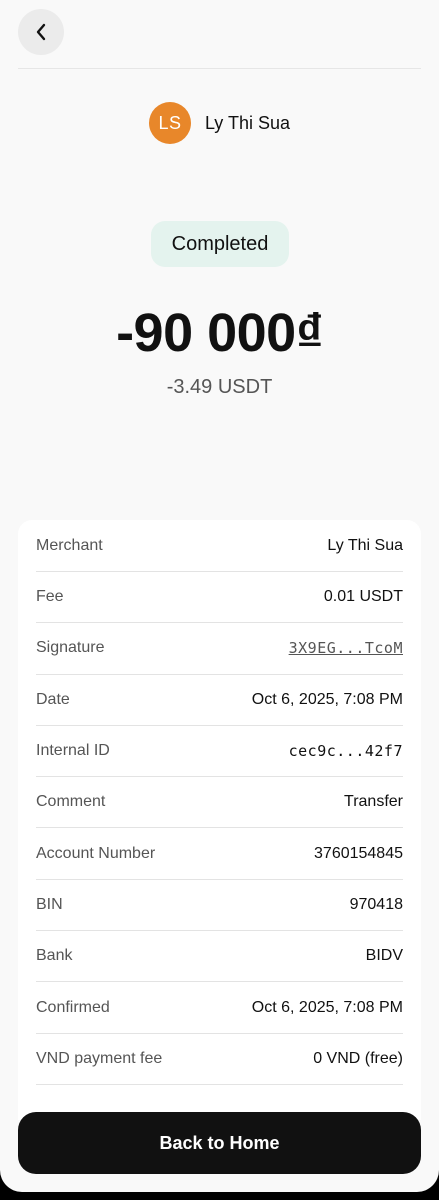  Describe the element at coordinates (373, 802) in the screenshot. I see `detail-value: Transfer` at that location.